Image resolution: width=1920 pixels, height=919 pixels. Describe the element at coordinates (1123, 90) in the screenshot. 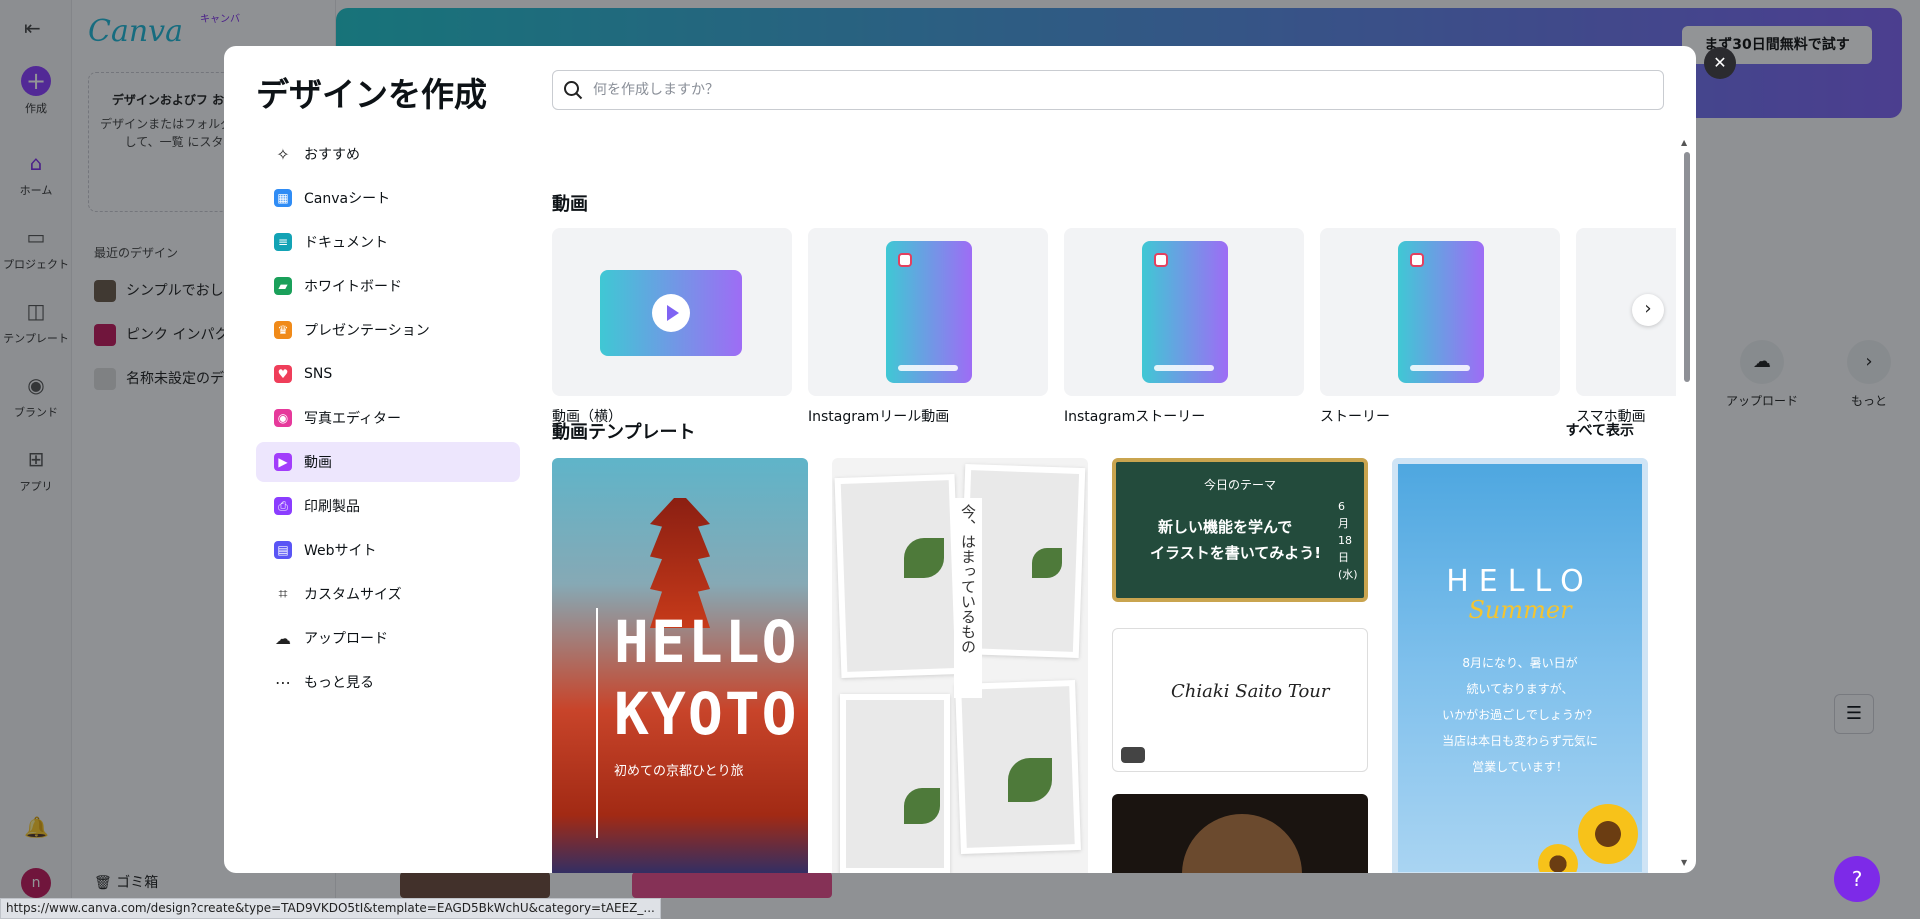

I see `search-input` at that location.